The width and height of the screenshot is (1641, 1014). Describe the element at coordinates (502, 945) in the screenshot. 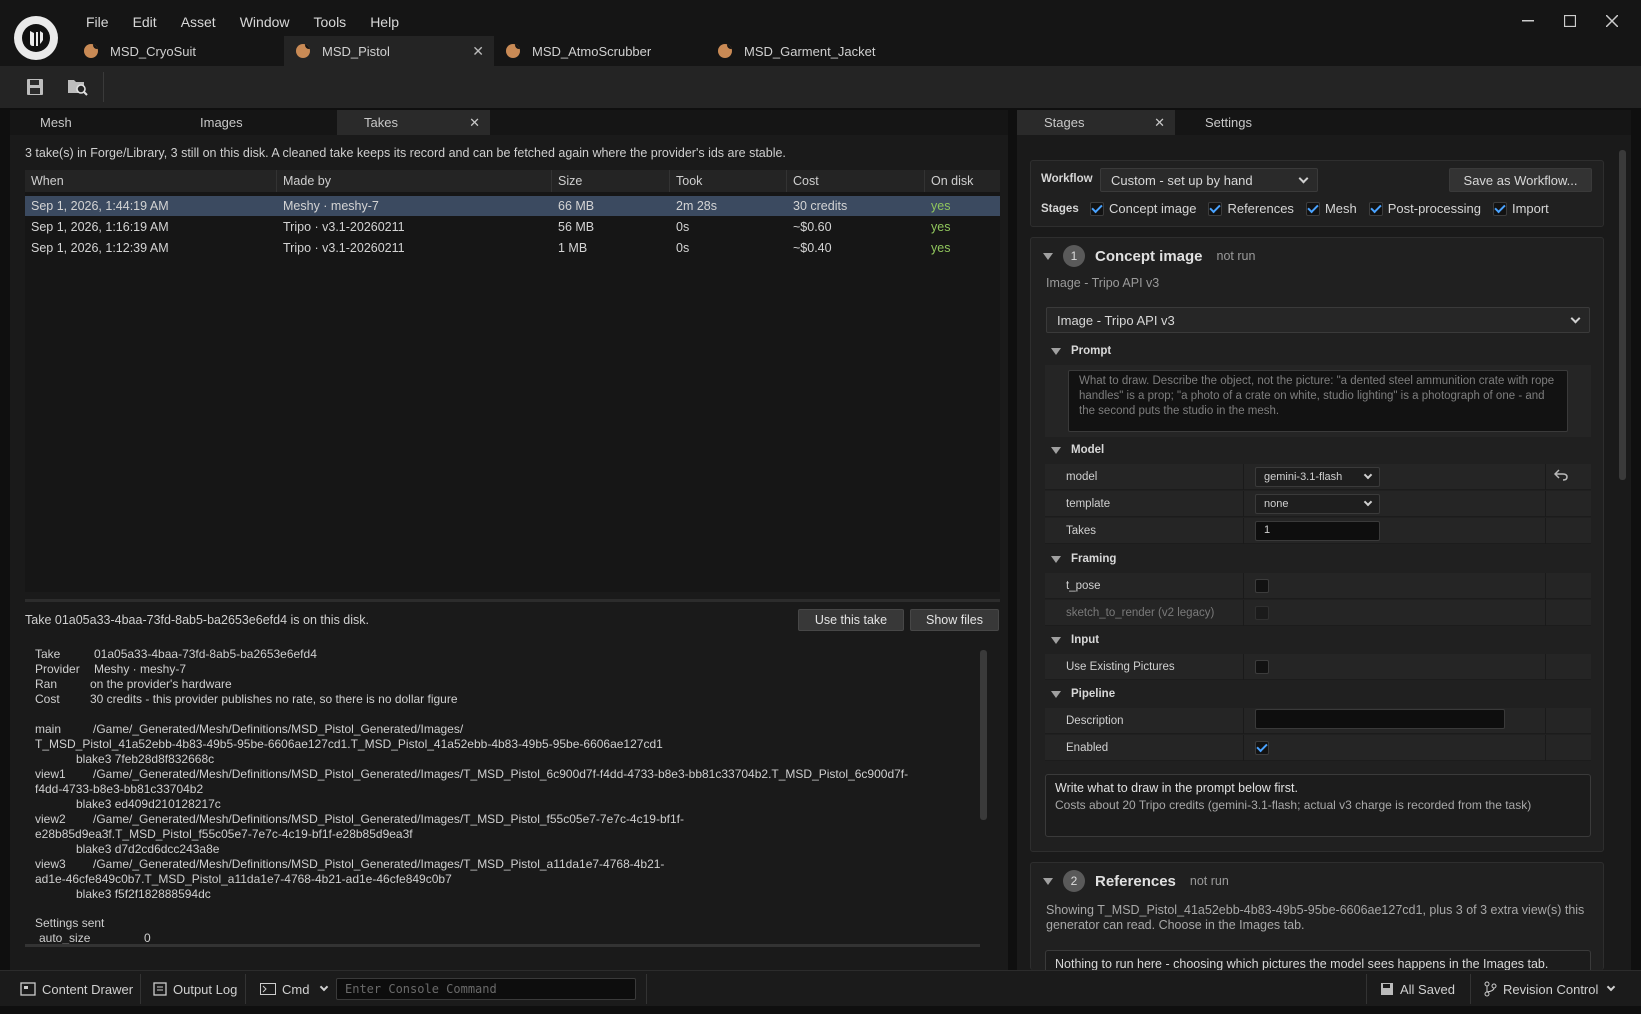

I see `details-hscrollbar` at that location.